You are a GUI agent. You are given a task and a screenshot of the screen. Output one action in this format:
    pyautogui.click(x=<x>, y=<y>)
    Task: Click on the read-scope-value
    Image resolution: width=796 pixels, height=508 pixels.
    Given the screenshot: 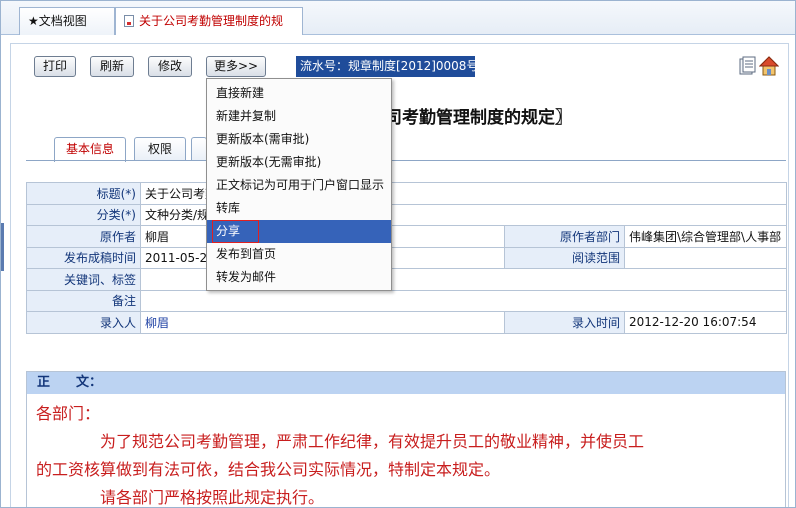 What is the action you would take?
    pyautogui.click(x=705, y=257)
    